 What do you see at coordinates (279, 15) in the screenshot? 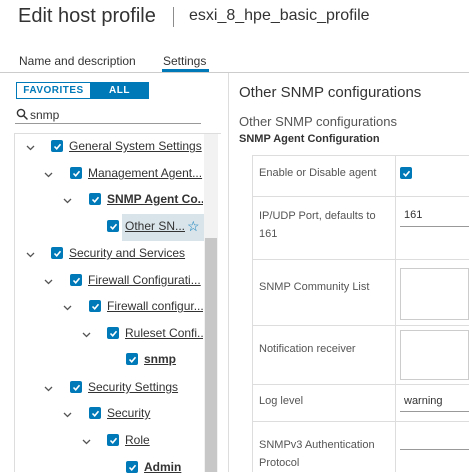
I see `profile-name: esxi_8_hpe_basic_profile` at bounding box center [279, 15].